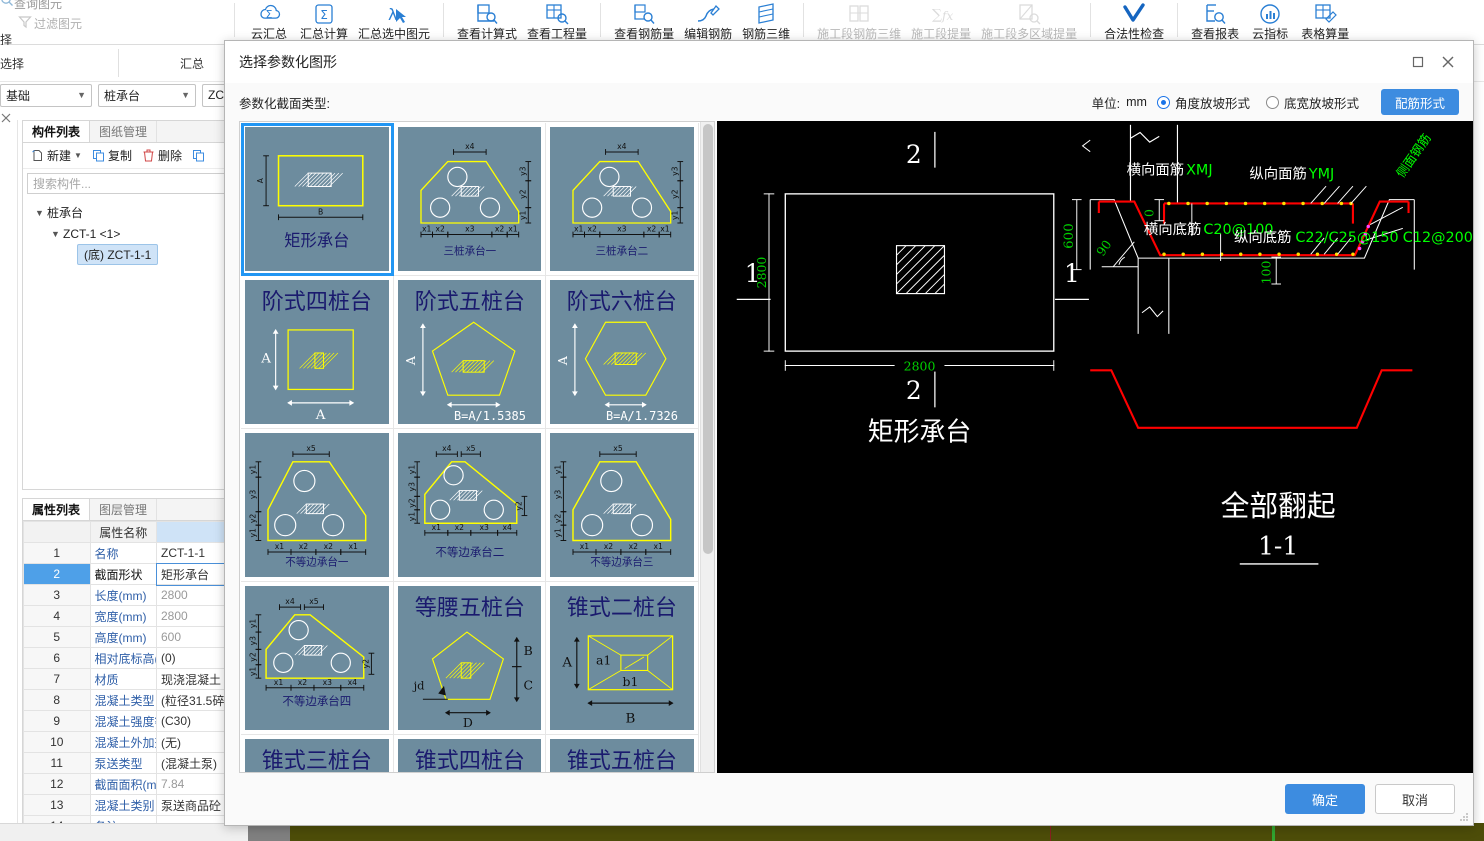  Describe the element at coordinates (470, 658) in the screenshot. I see `shape-cell-iso5: 等腰五桩台 B Cjd D` at that location.